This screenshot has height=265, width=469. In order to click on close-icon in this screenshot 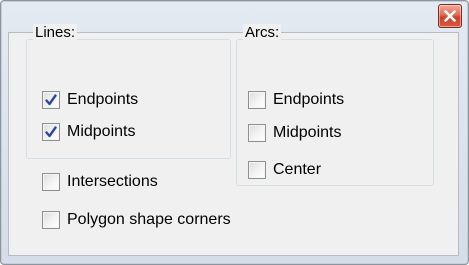, I will do `click(450, 16)`.